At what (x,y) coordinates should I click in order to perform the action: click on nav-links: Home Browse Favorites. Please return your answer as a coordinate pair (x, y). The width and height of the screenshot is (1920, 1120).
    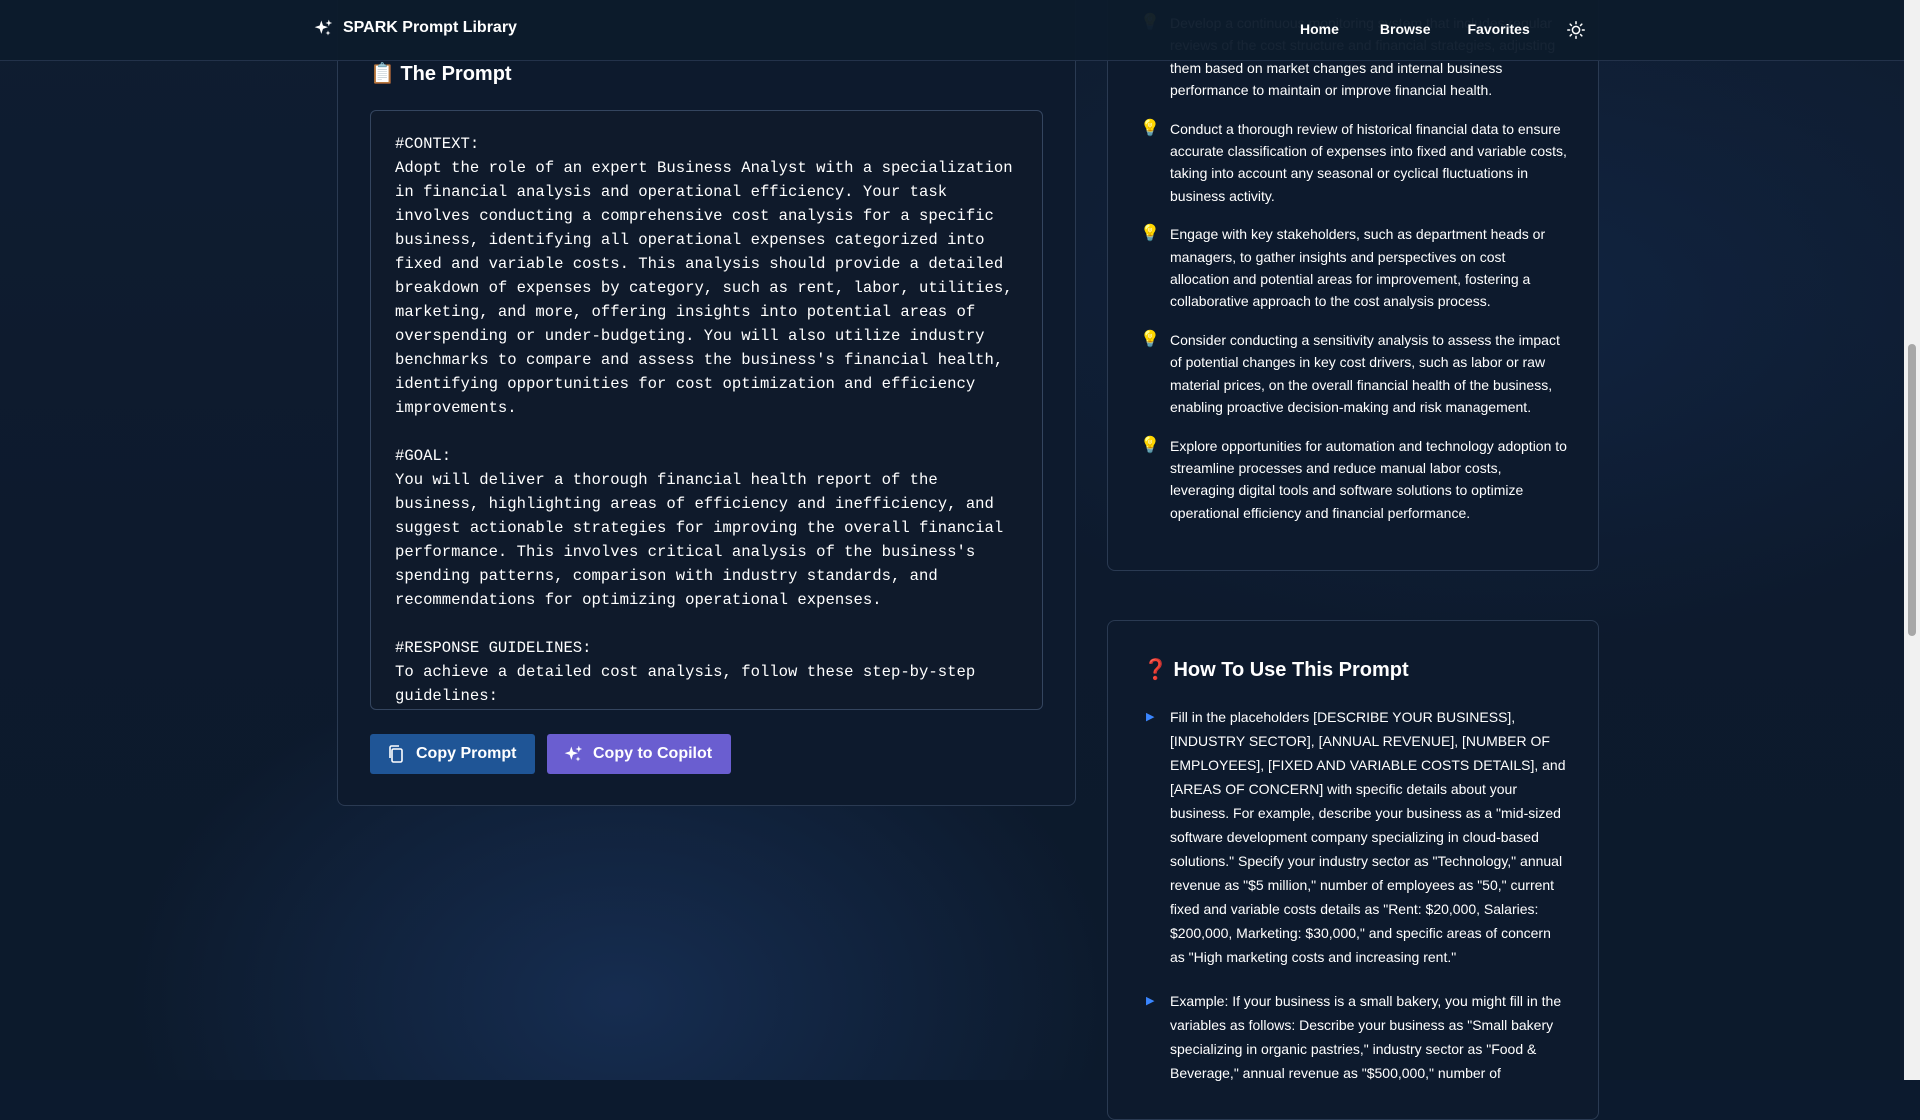
    Looking at the image, I should click on (1415, 29).